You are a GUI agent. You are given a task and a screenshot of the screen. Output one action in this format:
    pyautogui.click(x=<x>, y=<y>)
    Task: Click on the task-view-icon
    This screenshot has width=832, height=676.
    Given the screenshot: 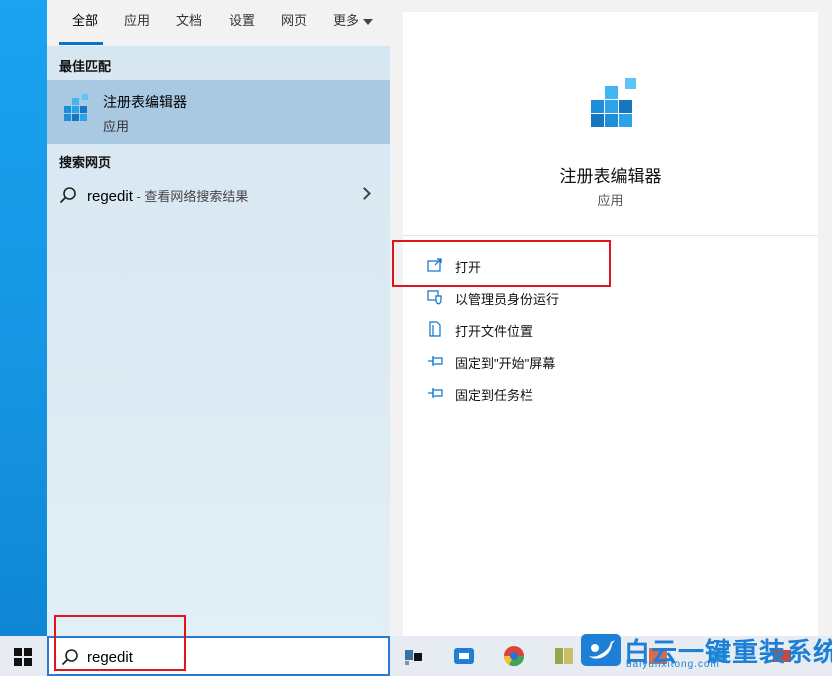 What is the action you would take?
    pyautogui.click(x=414, y=656)
    